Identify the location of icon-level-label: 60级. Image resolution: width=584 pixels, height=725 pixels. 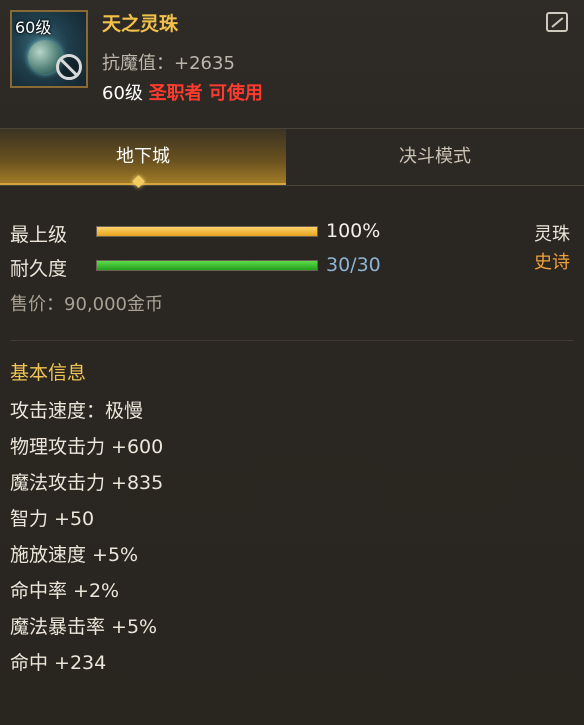
(33, 27).